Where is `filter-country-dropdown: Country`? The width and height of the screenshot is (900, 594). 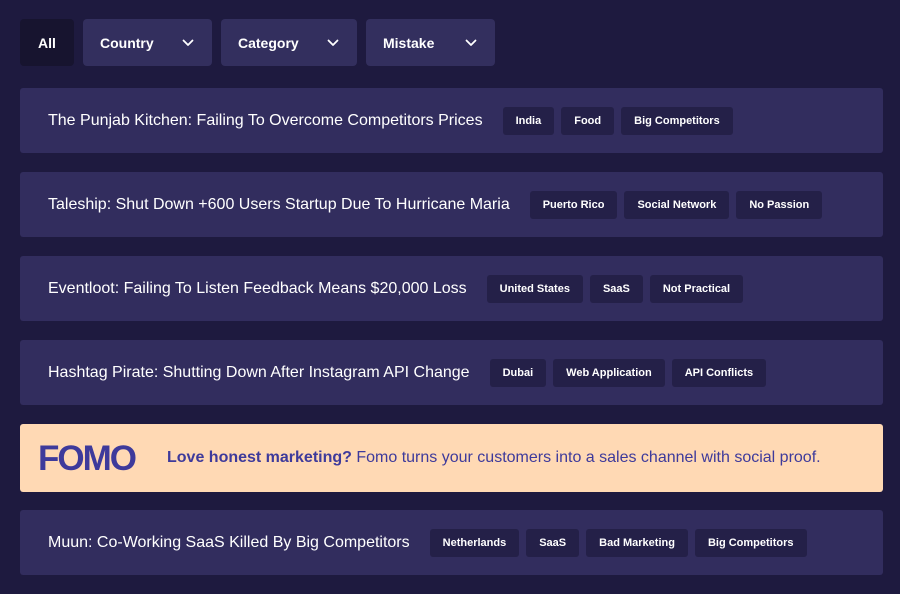
filter-country-dropdown: Country is located at coordinates (147, 42).